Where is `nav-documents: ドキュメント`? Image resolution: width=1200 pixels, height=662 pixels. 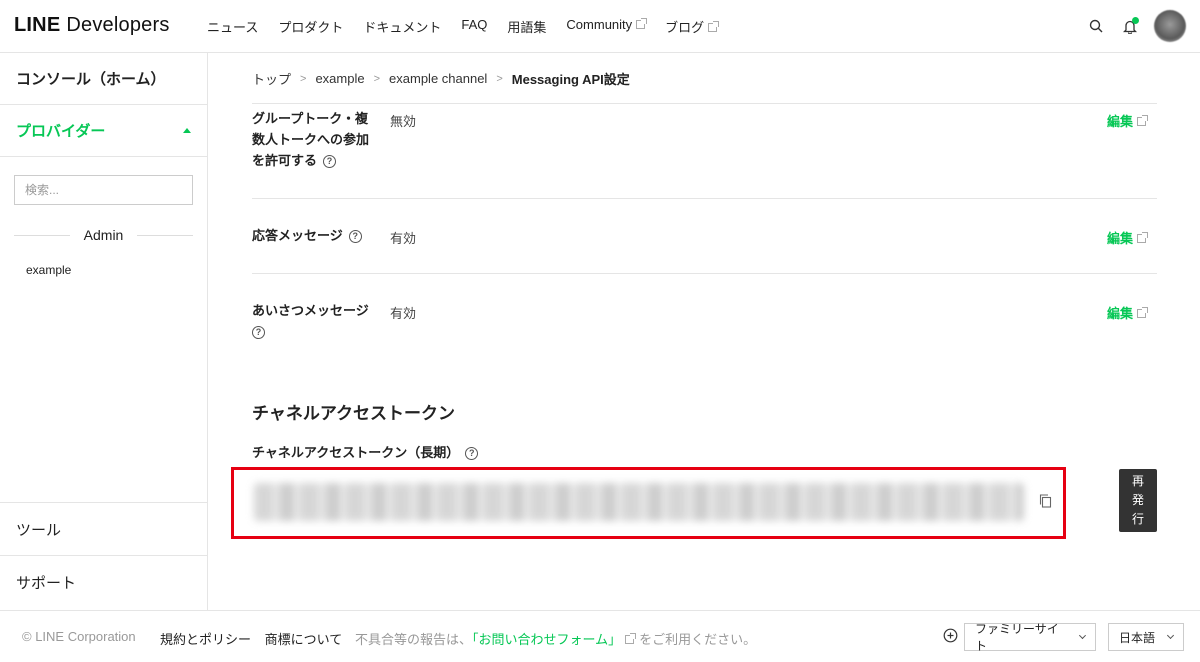 nav-documents: ドキュメント is located at coordinates (402, 26).